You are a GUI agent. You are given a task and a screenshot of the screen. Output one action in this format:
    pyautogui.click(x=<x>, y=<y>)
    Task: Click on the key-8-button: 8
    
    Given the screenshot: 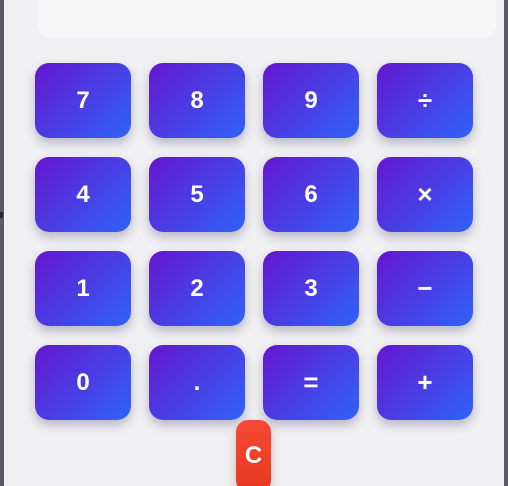 What is the action you would take?
    pyautogui.click(x=197, y=100)
    